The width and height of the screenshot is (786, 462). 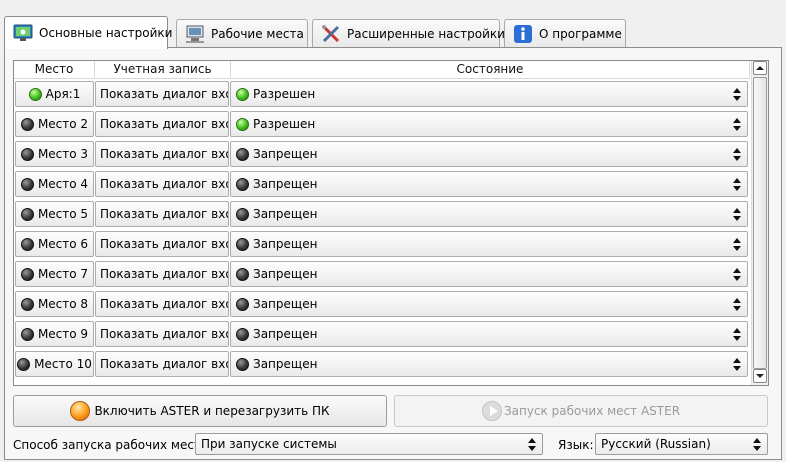 I want to click on table-row: Аря:1 Показать диалог входа Разрешен, so click(x=382, y=94).